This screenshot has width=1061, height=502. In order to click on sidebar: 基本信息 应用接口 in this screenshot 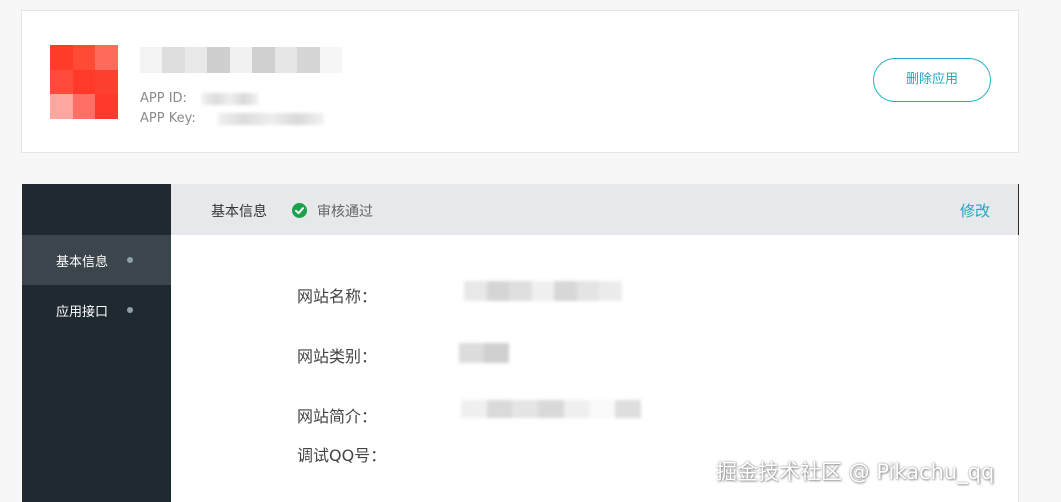, I will do `click(96, 343)`.